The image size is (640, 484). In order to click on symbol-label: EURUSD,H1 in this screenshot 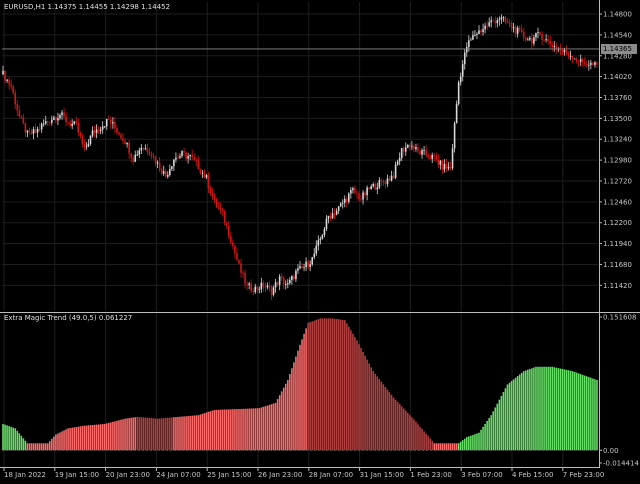, I will do `click(25, 7)`.